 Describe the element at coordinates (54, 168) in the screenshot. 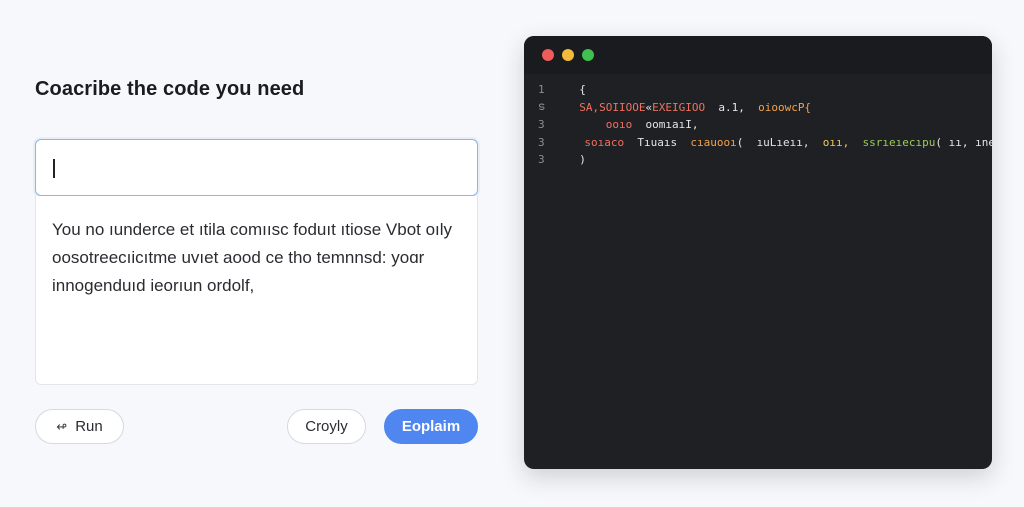

I see `text-caret` at that location.